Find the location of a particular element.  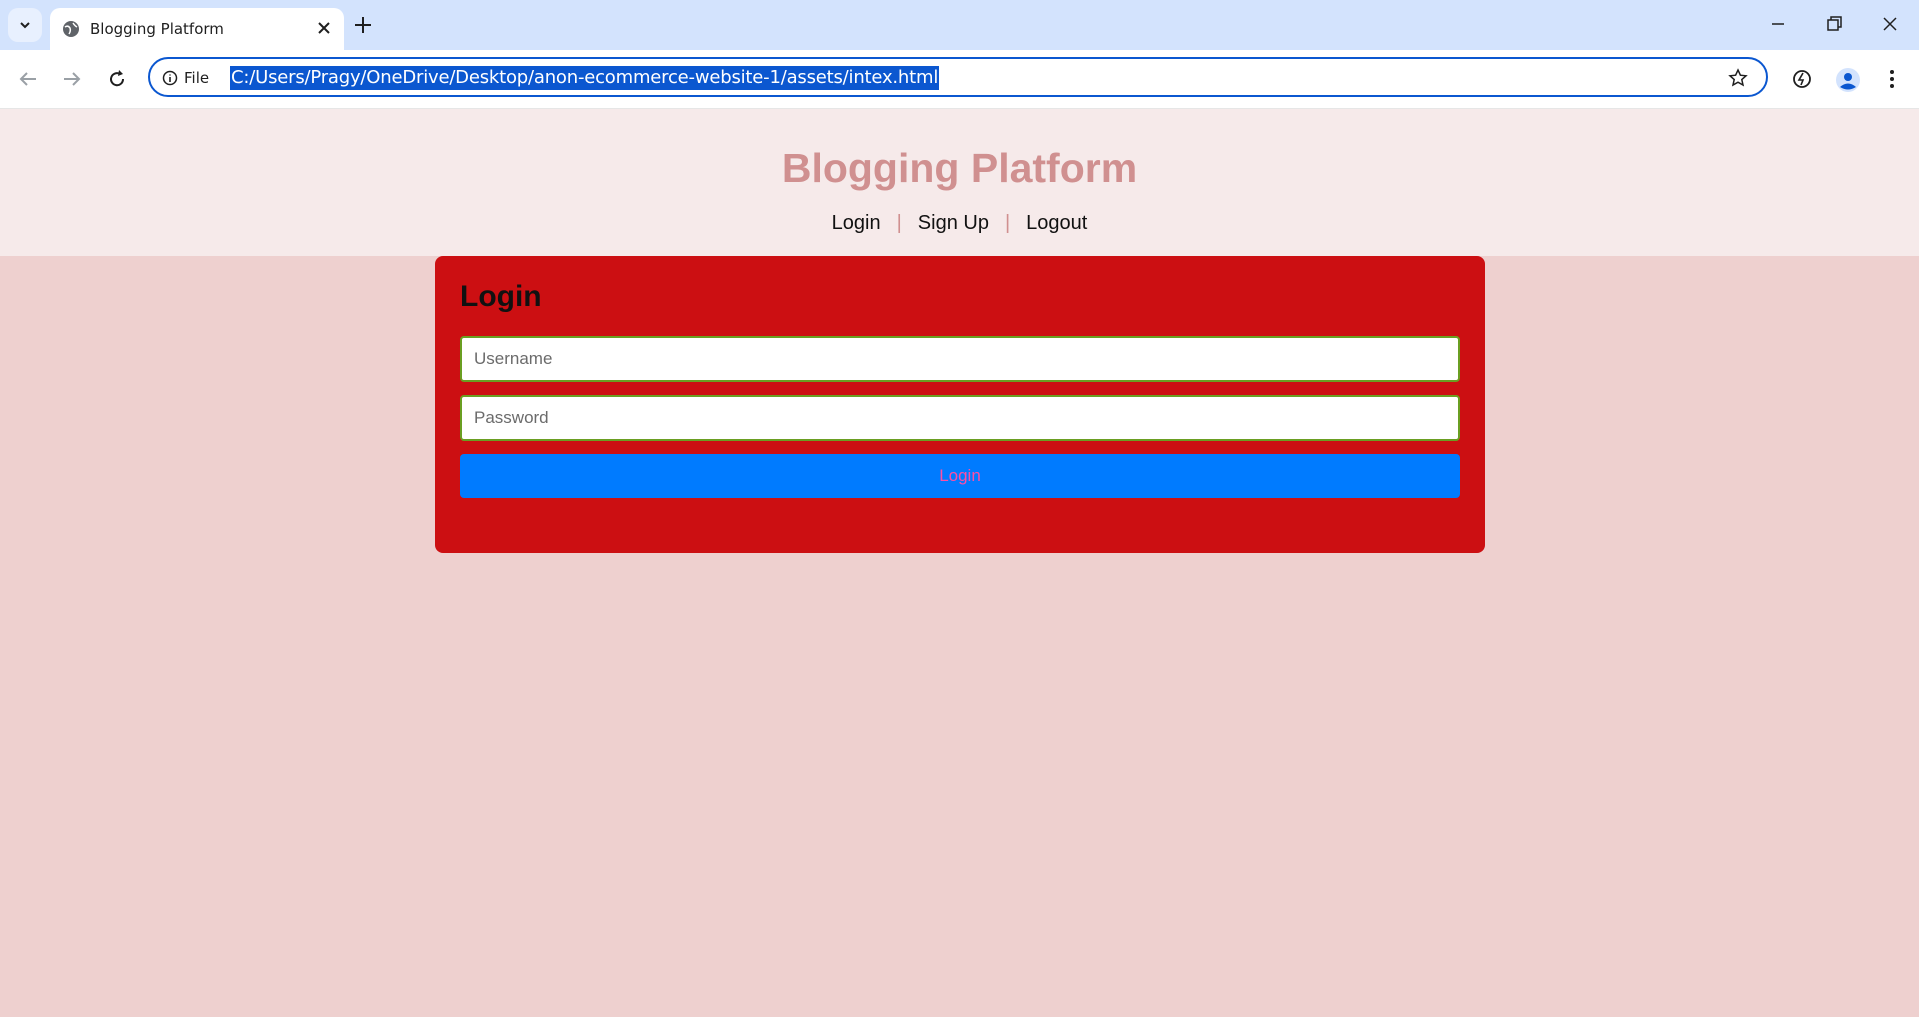

login-submit-button: Login is located at coordinates (960, 476).